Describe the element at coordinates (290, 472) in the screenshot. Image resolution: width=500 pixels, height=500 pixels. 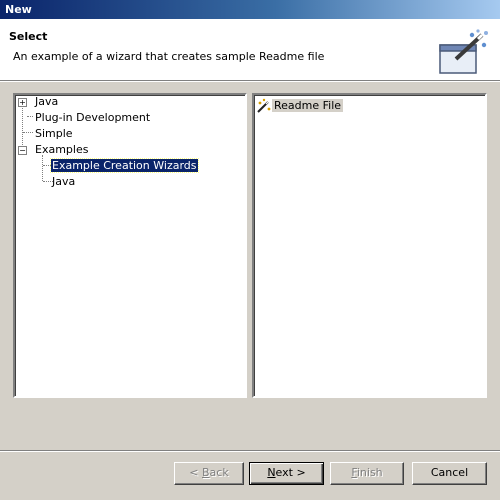
I see `next-button-label-rest: ext >` at that location.